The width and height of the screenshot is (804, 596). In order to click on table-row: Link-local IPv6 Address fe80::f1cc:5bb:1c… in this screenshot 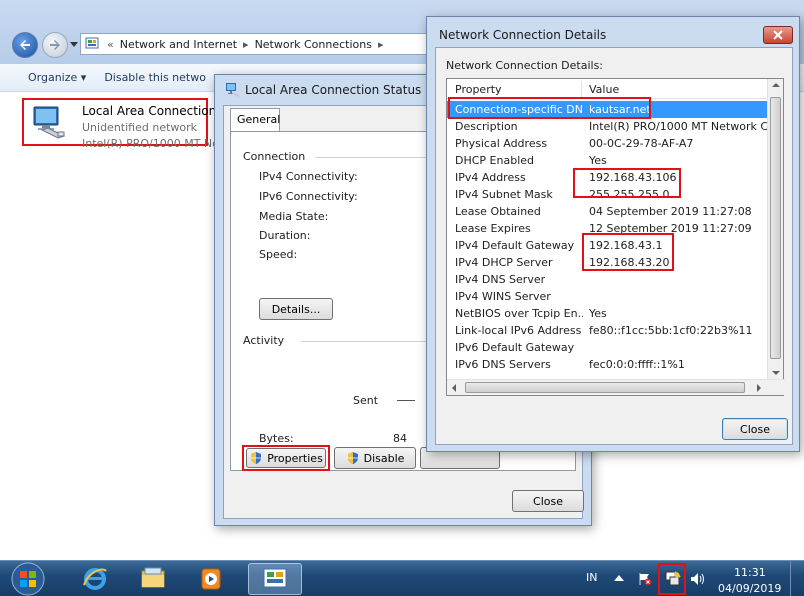, I will do `click(608, 330)`.